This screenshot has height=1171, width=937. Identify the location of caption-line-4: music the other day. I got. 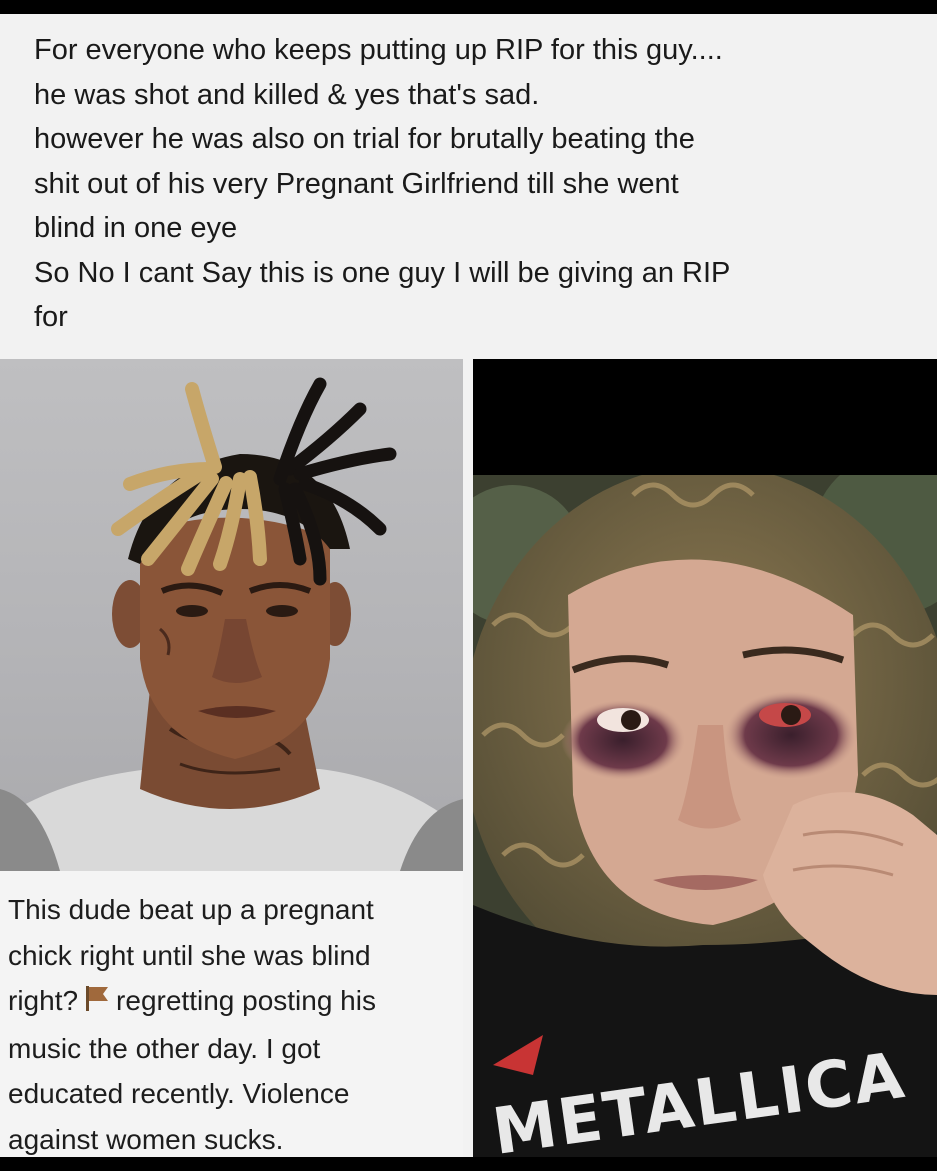
(164, 1048).